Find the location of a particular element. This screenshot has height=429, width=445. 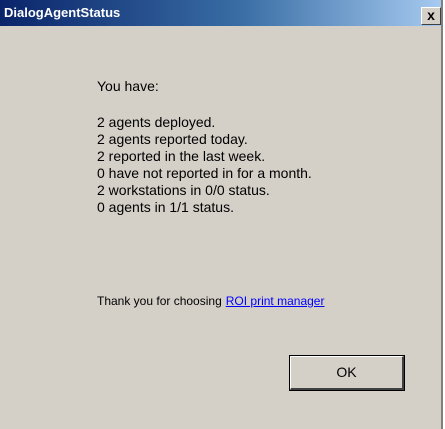

thanks-text: Thank you for choosing ROI print manager is located at coordinates (210, 301).